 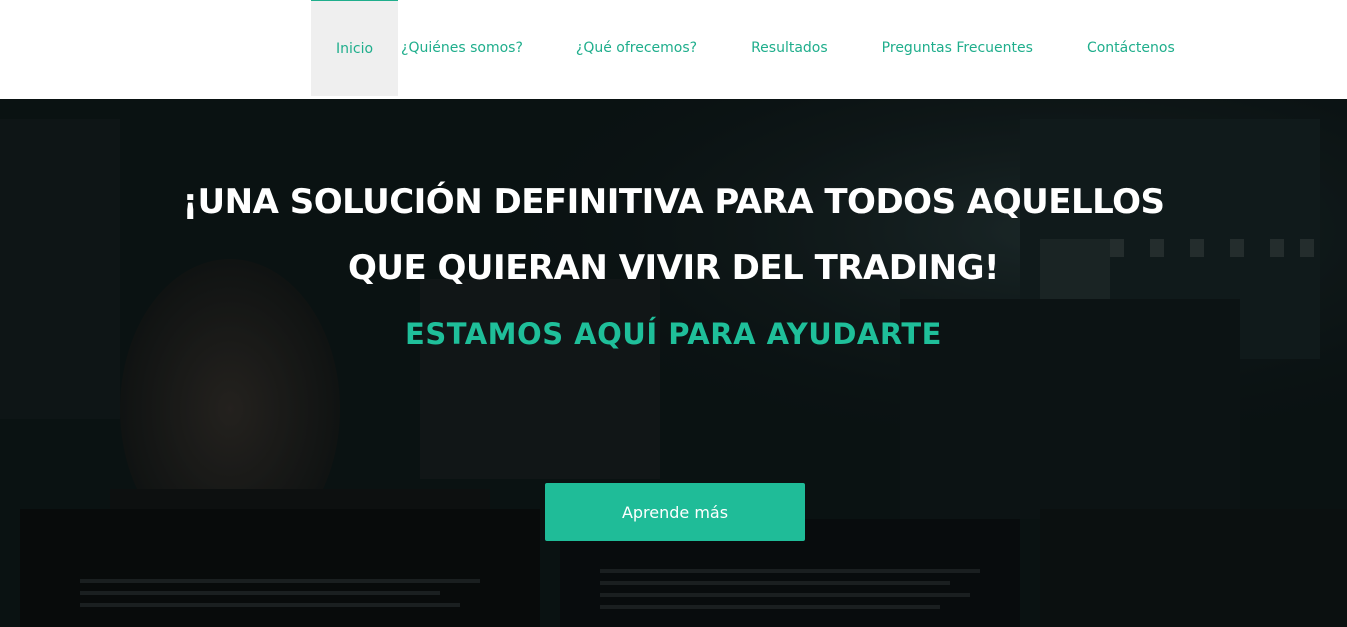 I want to click on nav-item-contactenos: Contáctenos, so click(x=1117, y=48).